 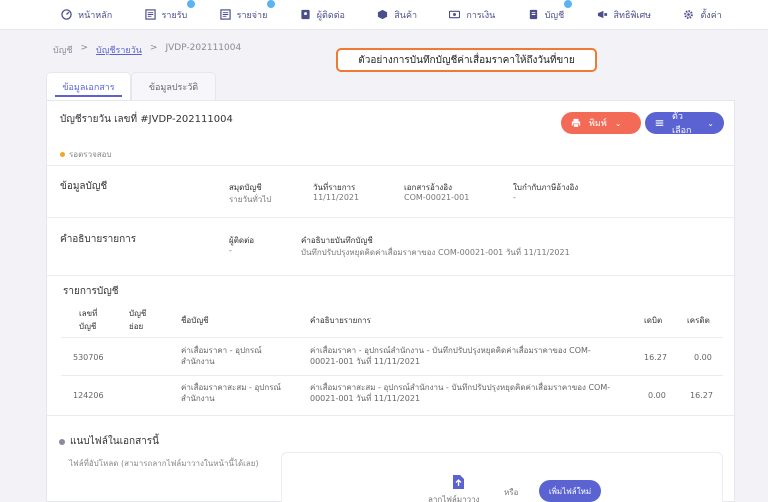 What do you see at coordinates (511, 492) in the screenshot?
I see `or-label: หรือ` at bounding box center [511, 492].